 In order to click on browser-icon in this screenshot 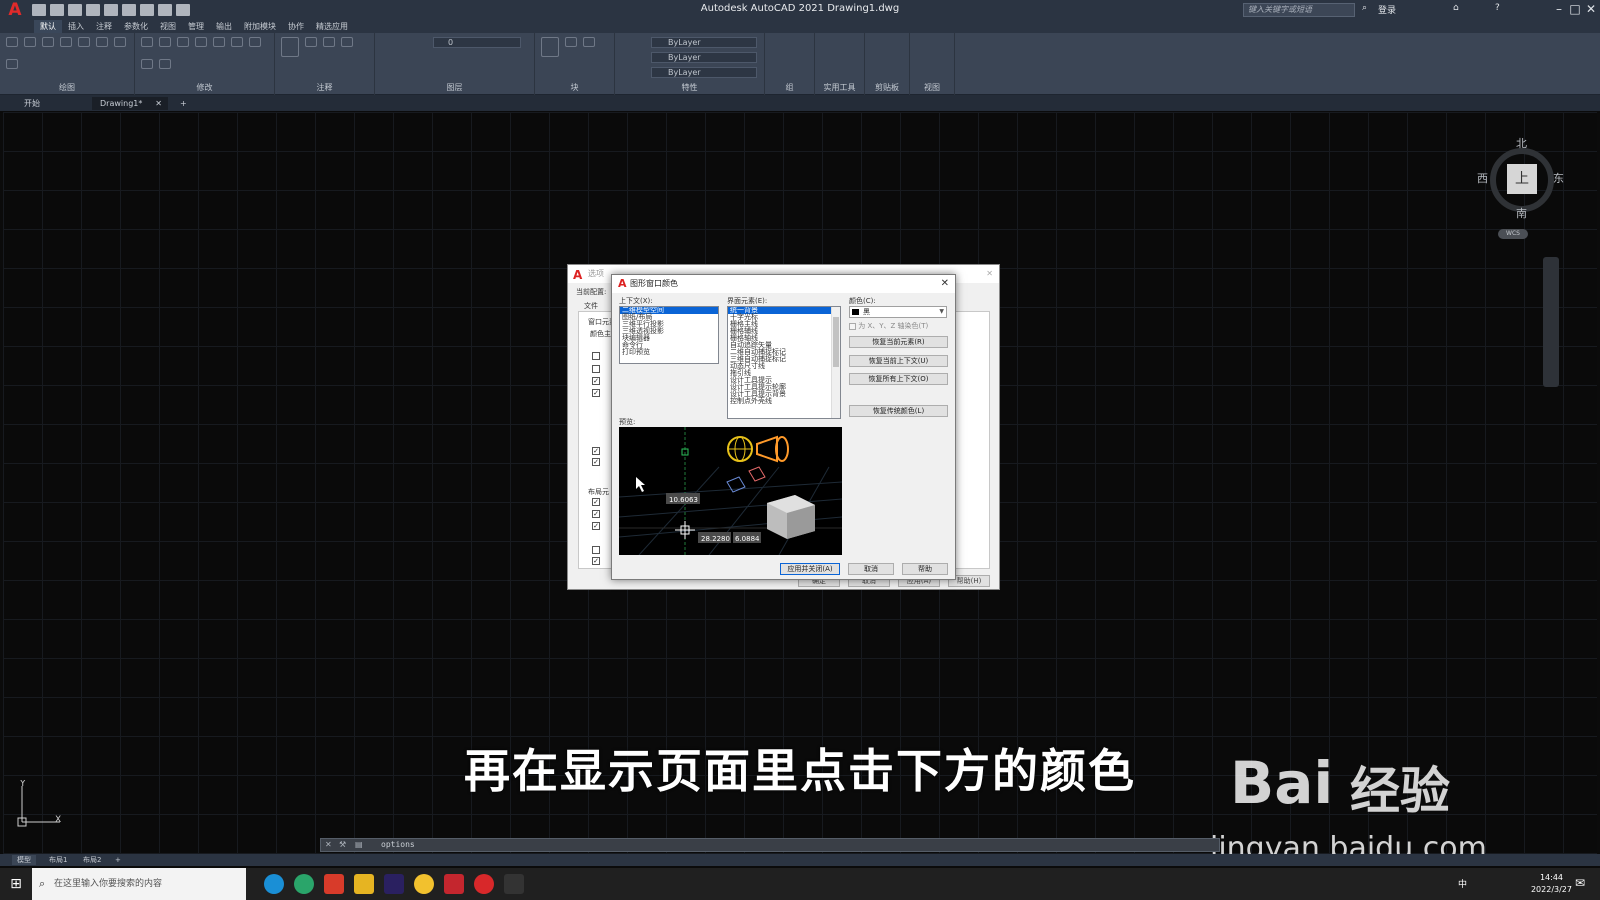, I will do `click(304, 884)`.